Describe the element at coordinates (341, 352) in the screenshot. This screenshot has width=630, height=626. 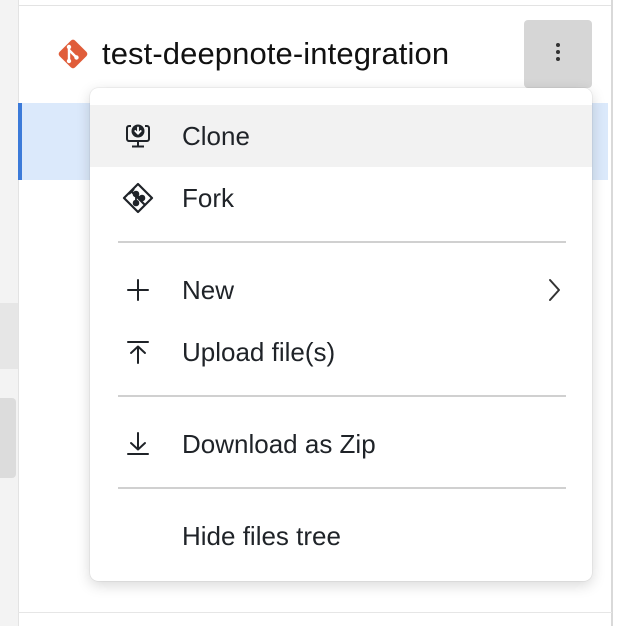
I see `menu-item-upload-files: Upload file(s)` at that location.